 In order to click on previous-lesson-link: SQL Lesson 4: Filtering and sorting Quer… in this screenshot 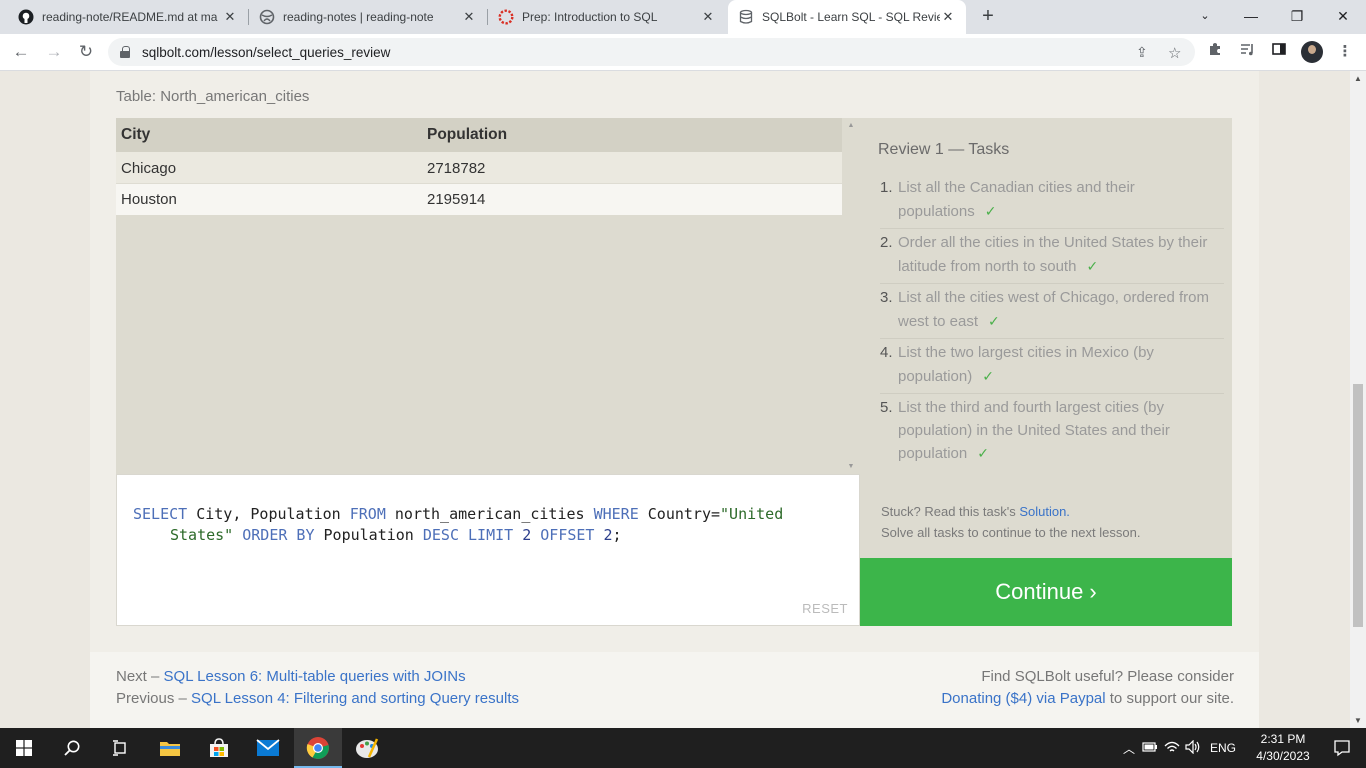, I will do `click(355, 698)`.